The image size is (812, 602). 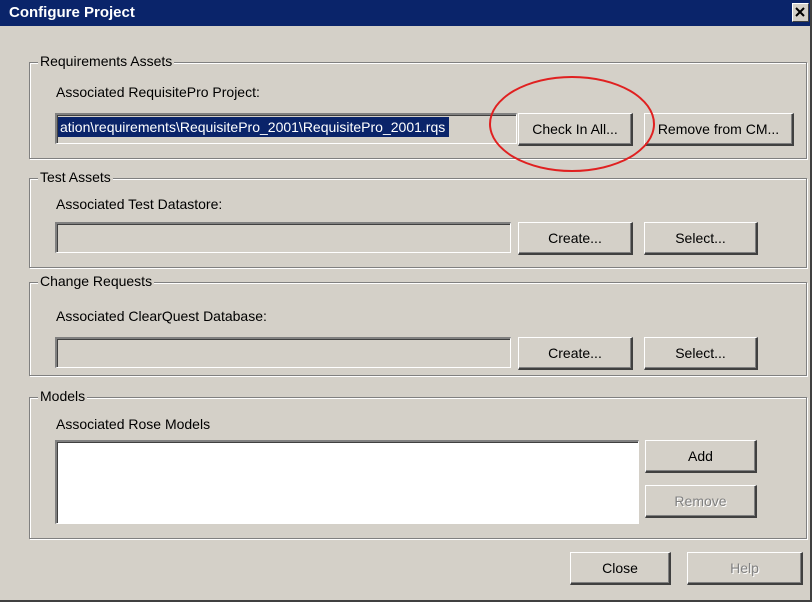 I want to click on requisitepro-project-label: Associated RequisitePro Project:, so click(x=158, y=92).